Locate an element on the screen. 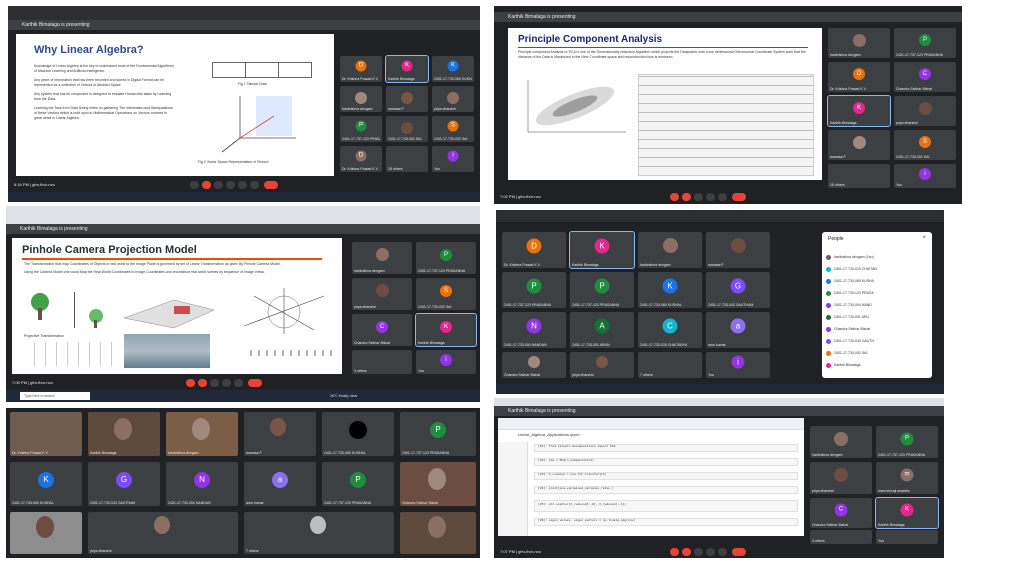 This screenshot has height=563, width=1030. people-row: 2401-17-733-001 ARU is located at coordinates (877, 317).